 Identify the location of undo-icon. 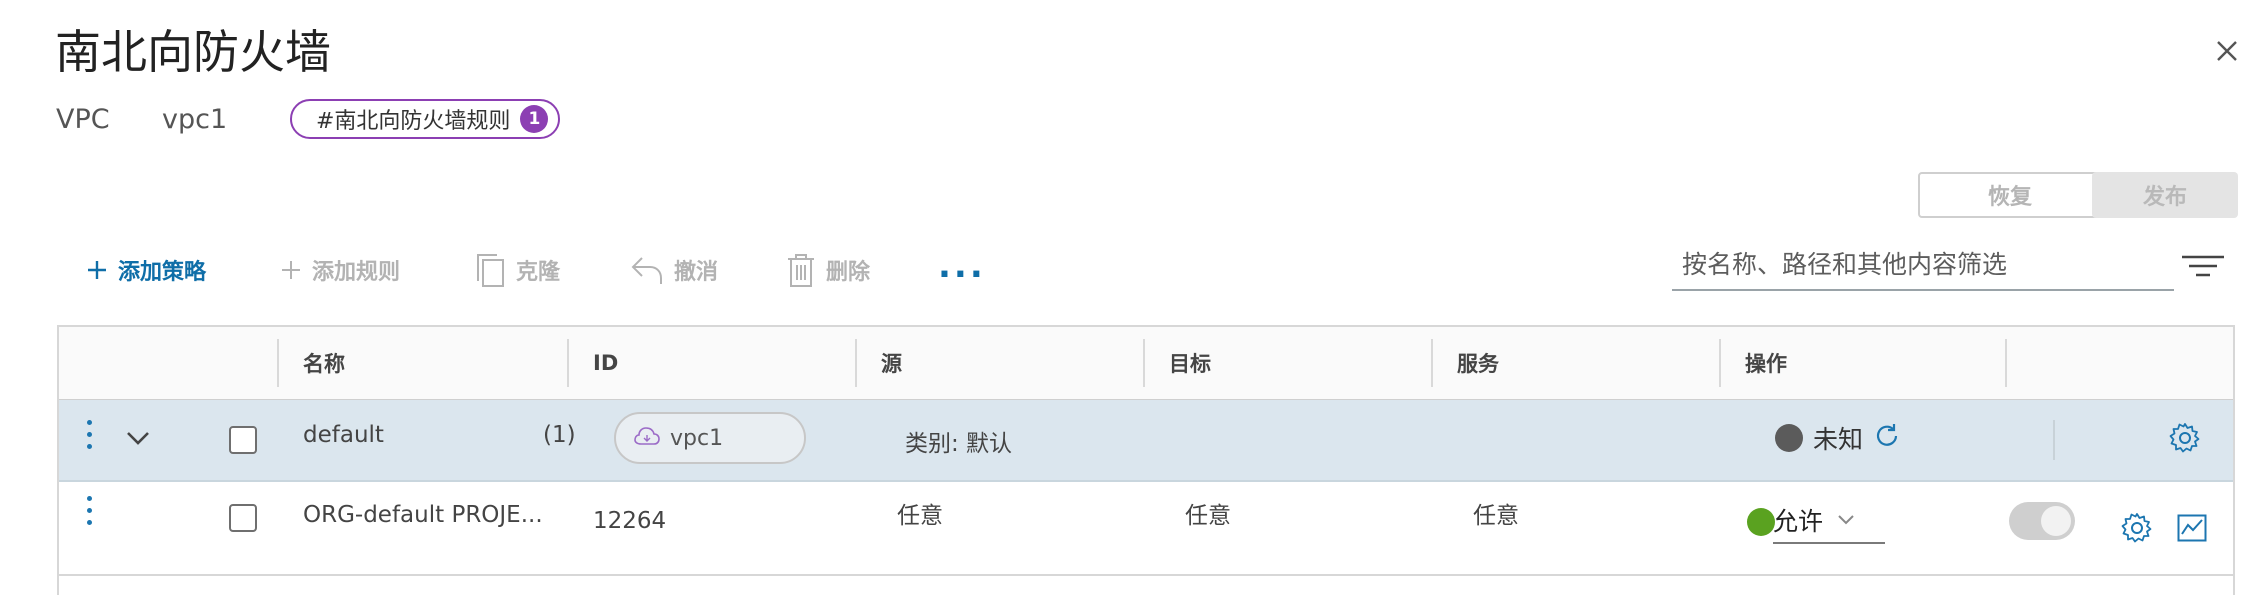
(646, 270).